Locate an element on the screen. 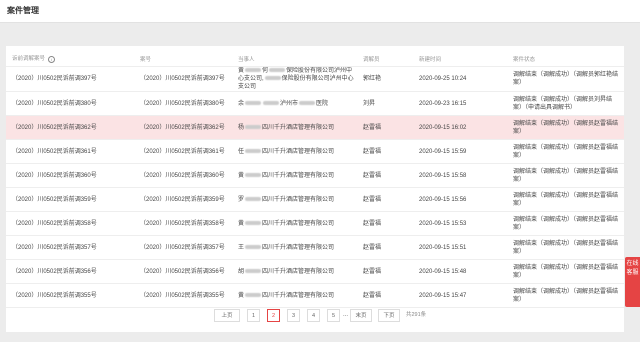  created-time: 2020-09-15 15:47 is located at coordinates (460, 295).